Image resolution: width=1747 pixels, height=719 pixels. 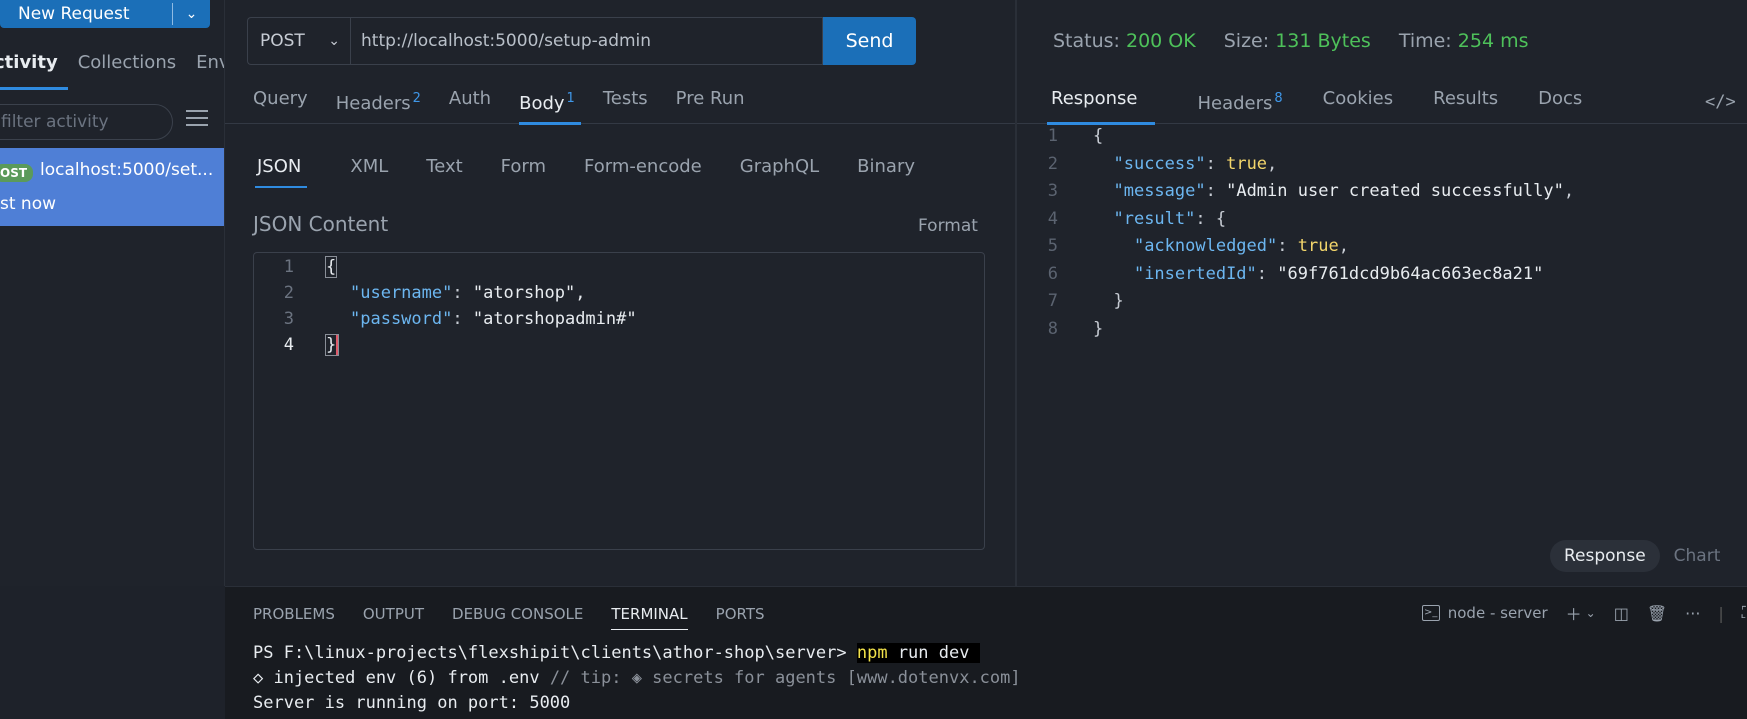 What do you see at coordinates (112, 187) in the screenshot?
I see `activity-item: OST localhost:5000/set... st now` at bounding box center [112, 187].